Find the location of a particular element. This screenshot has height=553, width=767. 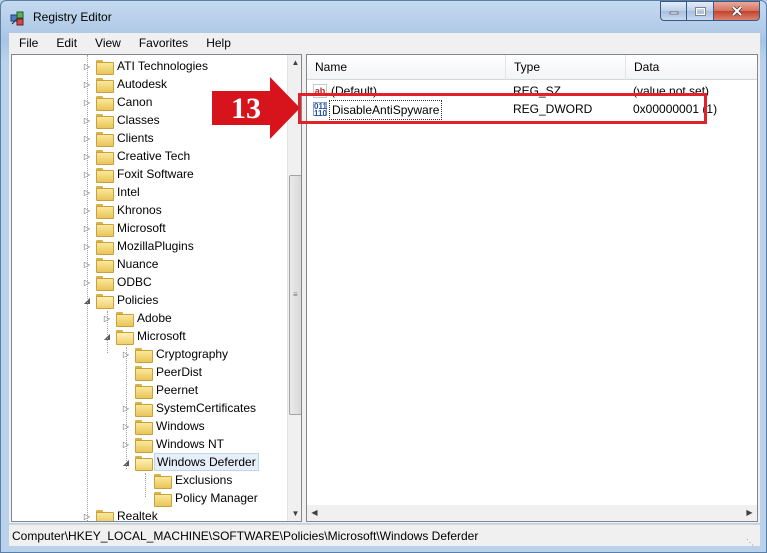

tree-item: ▷ Creative Tech is located at coordinates (137, 156).